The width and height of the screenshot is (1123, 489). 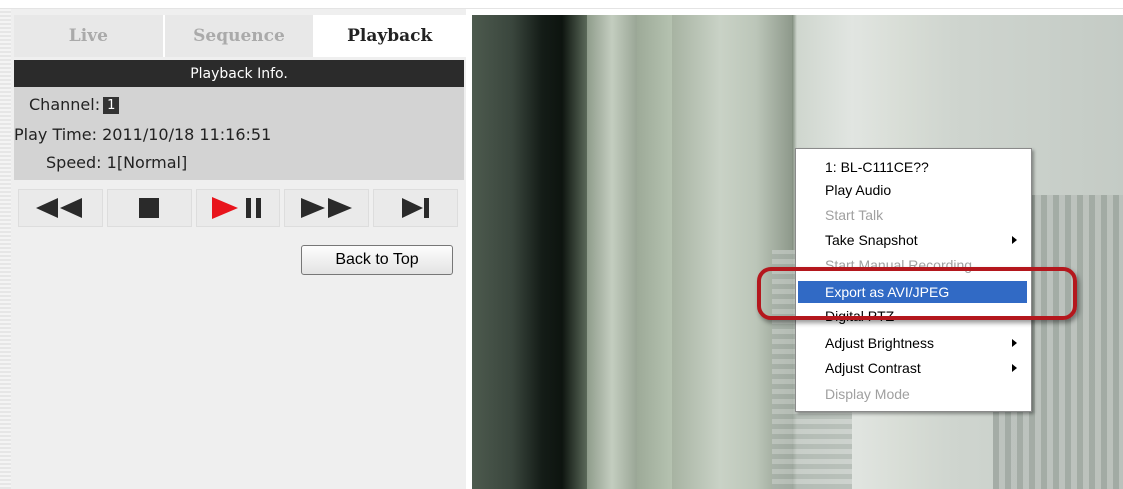 I want to click on highlight-annotation-ring, so click(x=917, y=293).